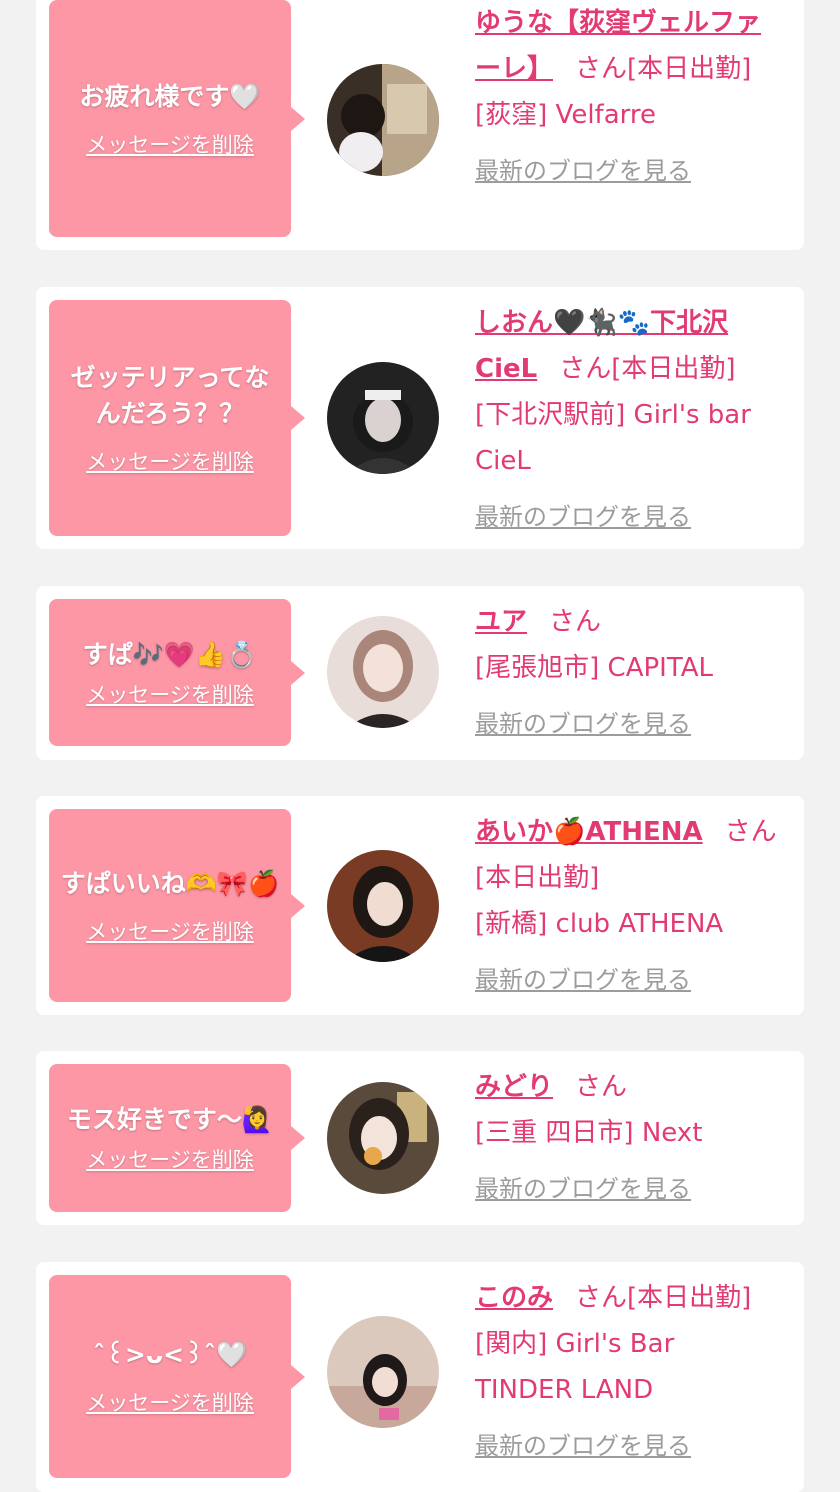 The width and height of the screenshot is (840, 1492). I want to click on message-bubble: ゼッテリアってなんだろう？？ メッセージを削除, so click(177, 418).